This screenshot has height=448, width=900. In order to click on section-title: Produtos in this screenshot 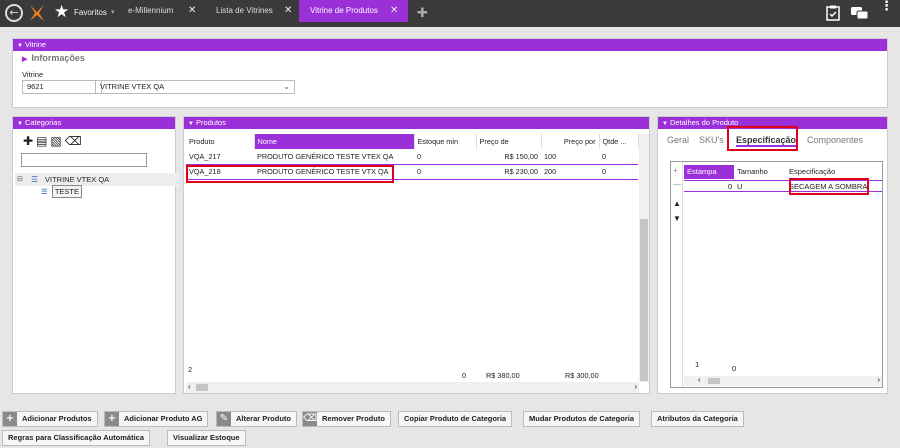, I will do `click(210, 122)`.